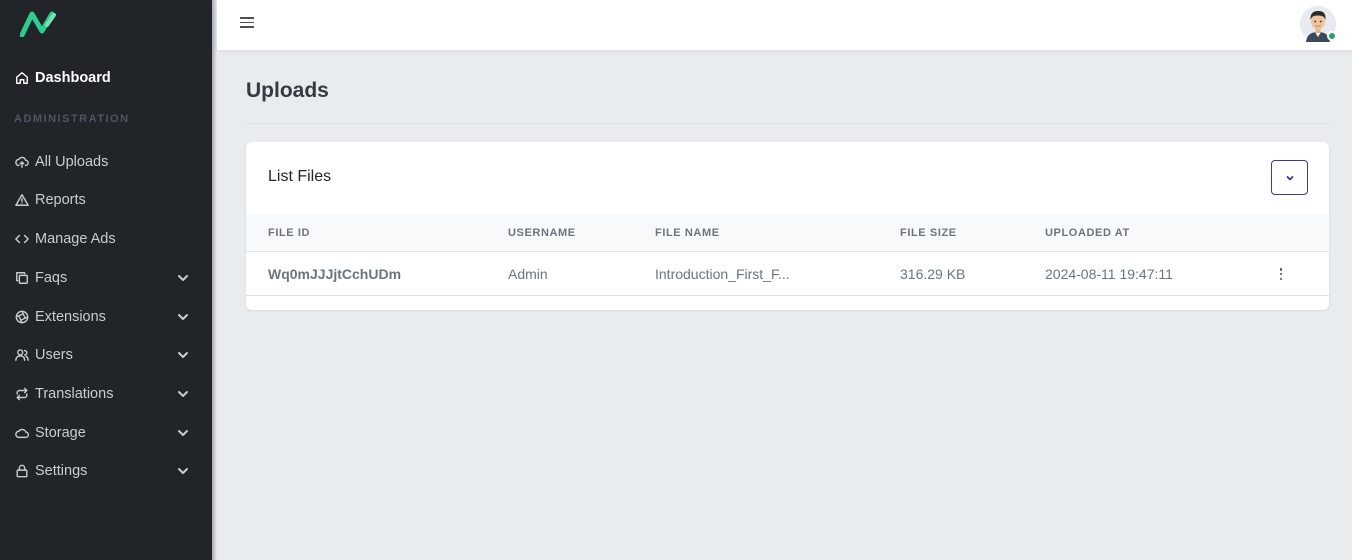 This screenshot has width=1352, height=560. What do you see at coordinates (247, 23) in the screenshot?
I see `hamburger-icon` at bounding box center [247, 23].